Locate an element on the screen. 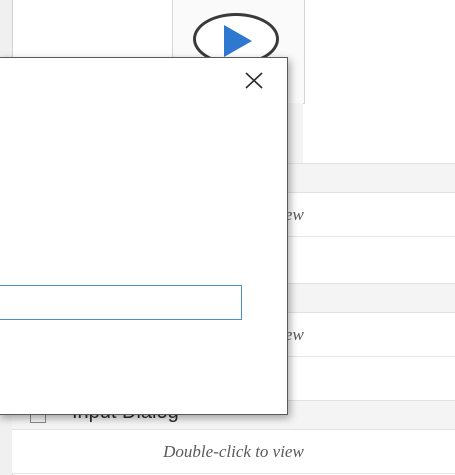 The width and height of the screenshot is (455, 475). dialog-text-input is located at coordinates (121, 302).